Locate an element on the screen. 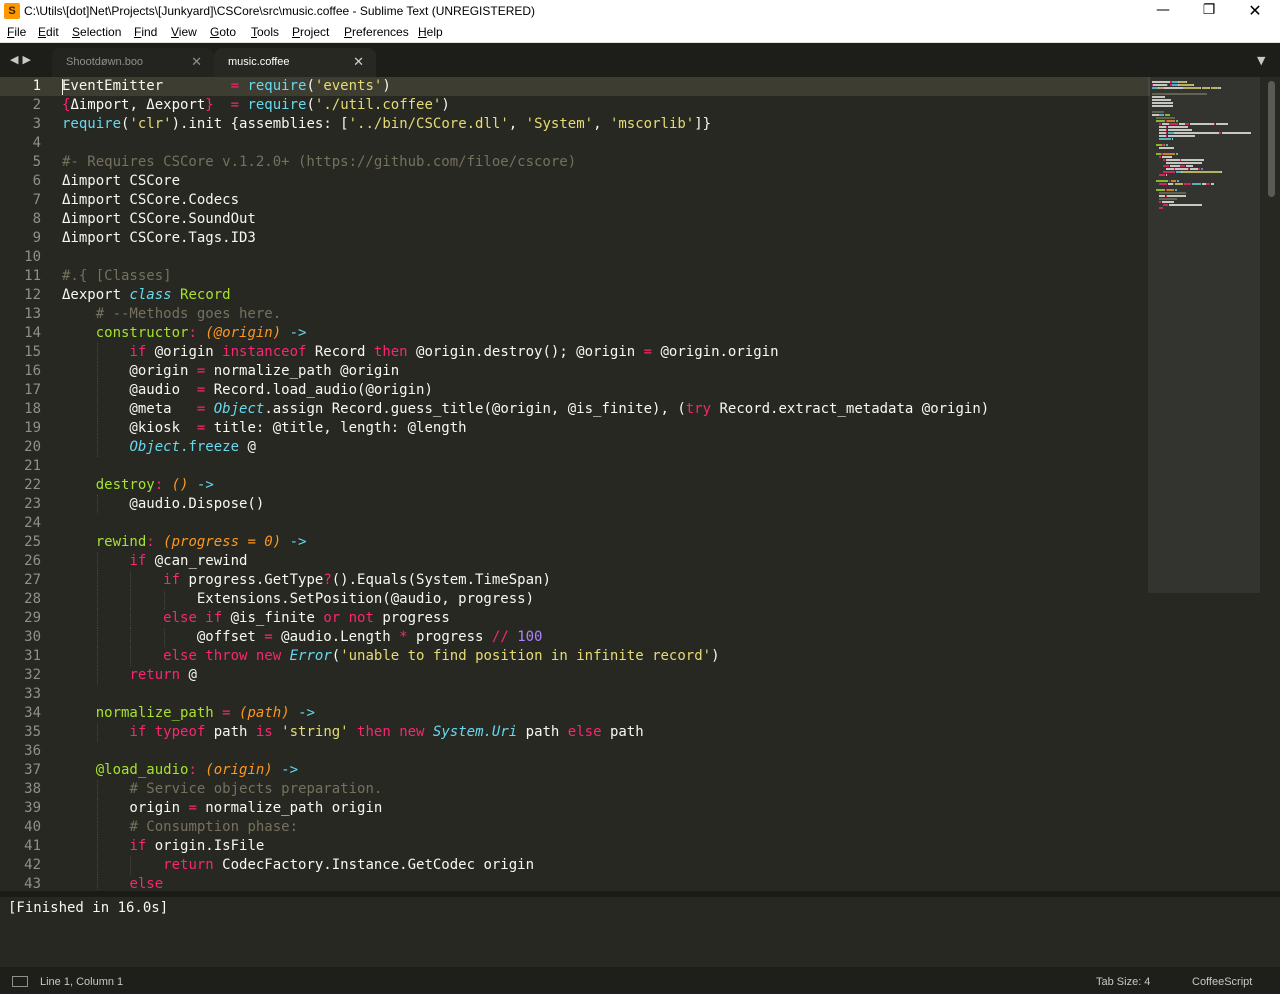 The height and width of the screenshot is (994, 1280). code-line: else is located at coordinates (112, 883).